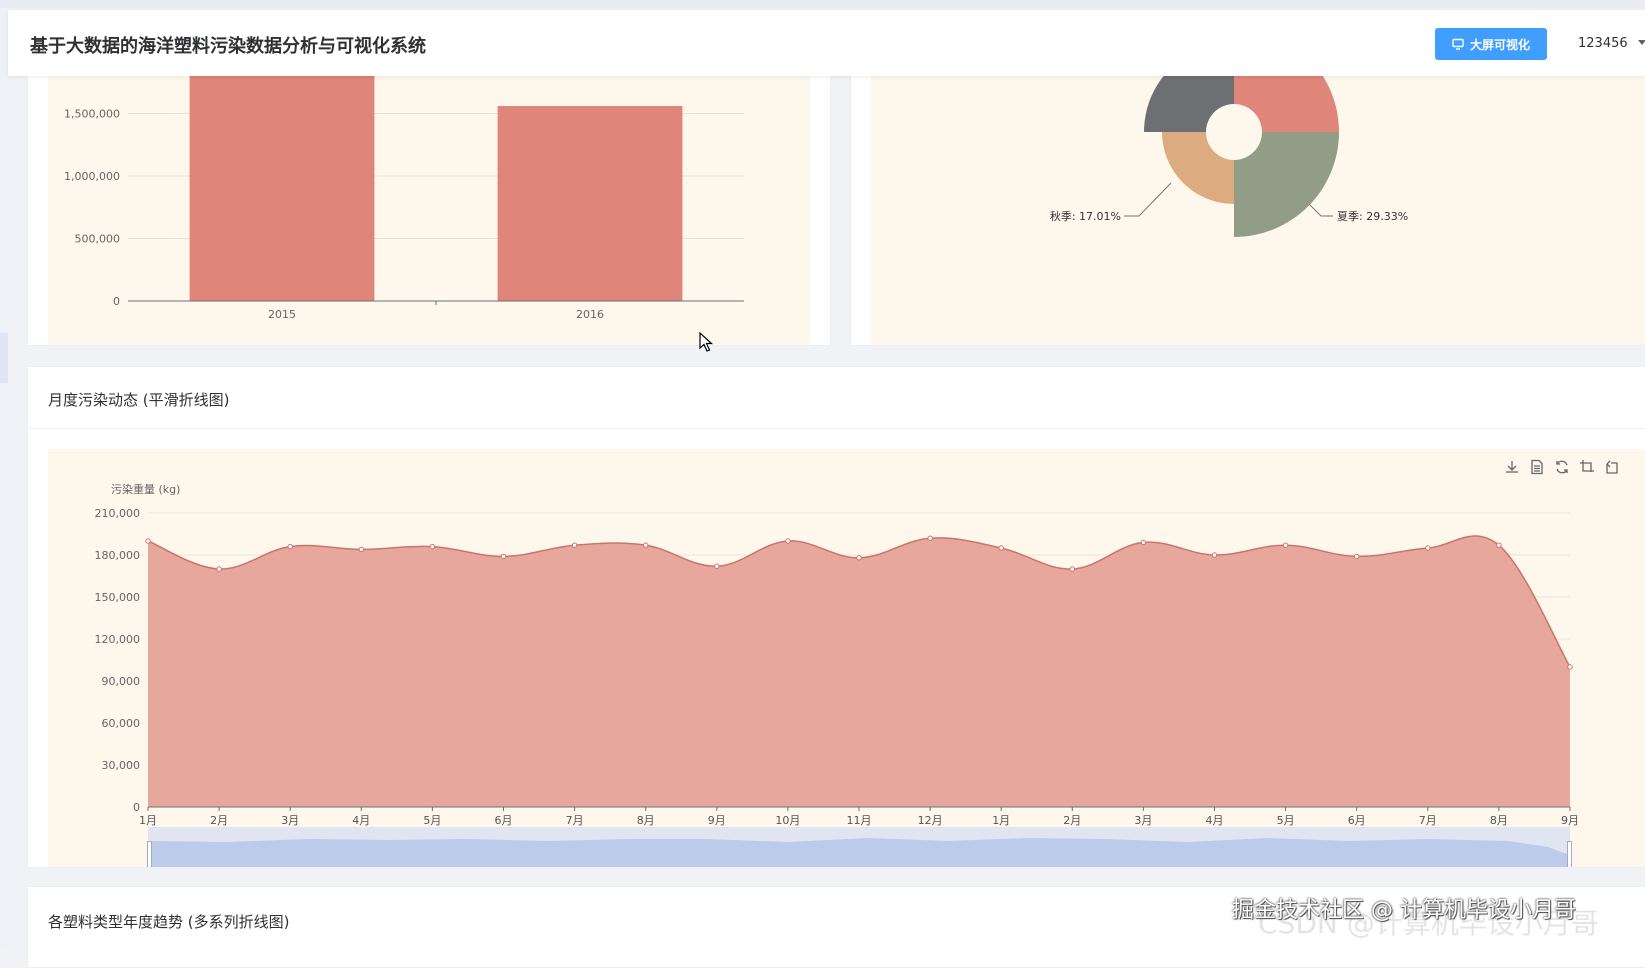 The image size is (1645, 968). I want to click on datazoom-handle-left, so click(149, 854).